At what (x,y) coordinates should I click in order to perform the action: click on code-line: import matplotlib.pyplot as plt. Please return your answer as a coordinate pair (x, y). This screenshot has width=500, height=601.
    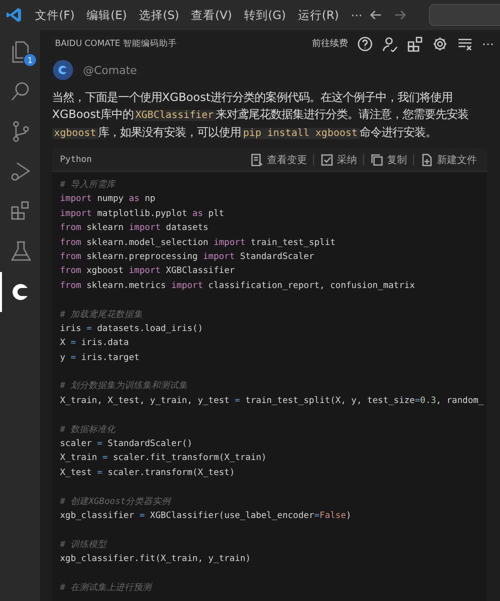
    Looking at the image, I should click on (142, 214).